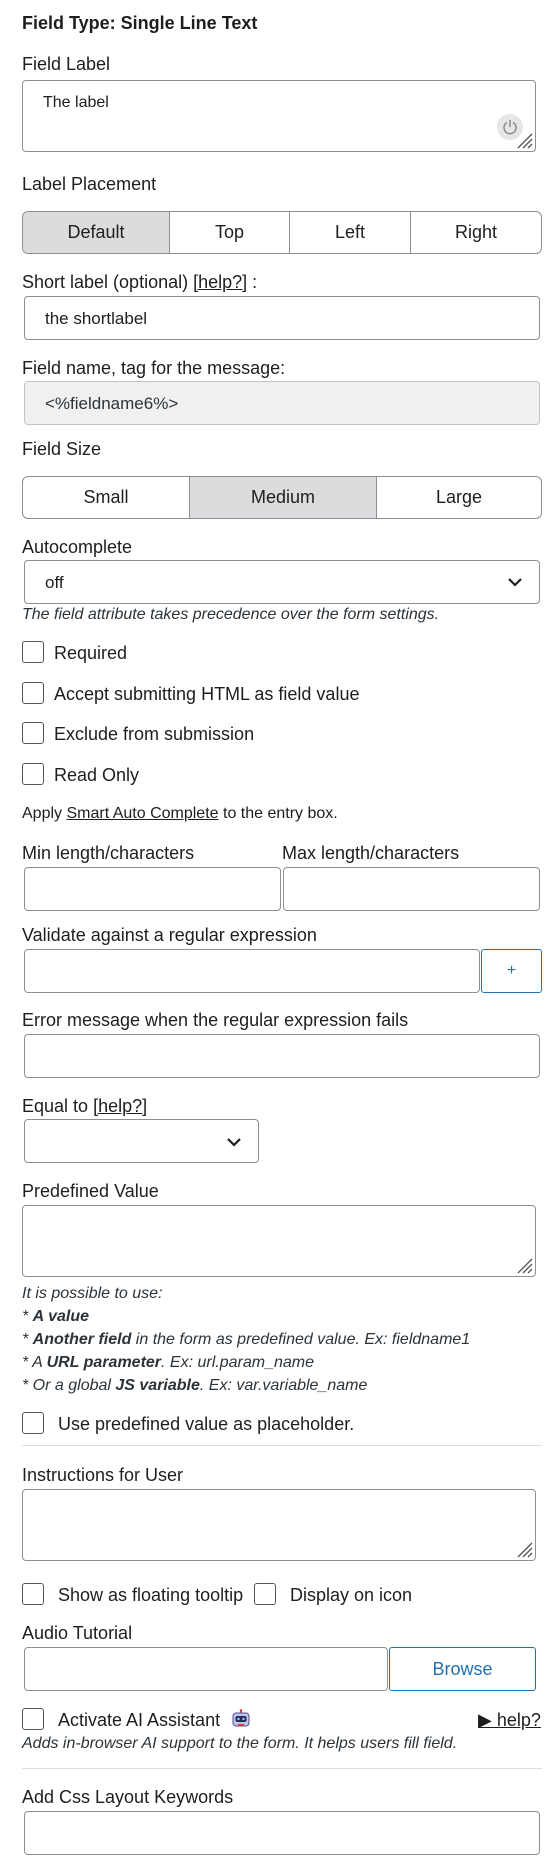  What do you see at coordinates (279, 1525) in the screenshot?
I see `instructions-textarea` at bounding box center [279, 1525].